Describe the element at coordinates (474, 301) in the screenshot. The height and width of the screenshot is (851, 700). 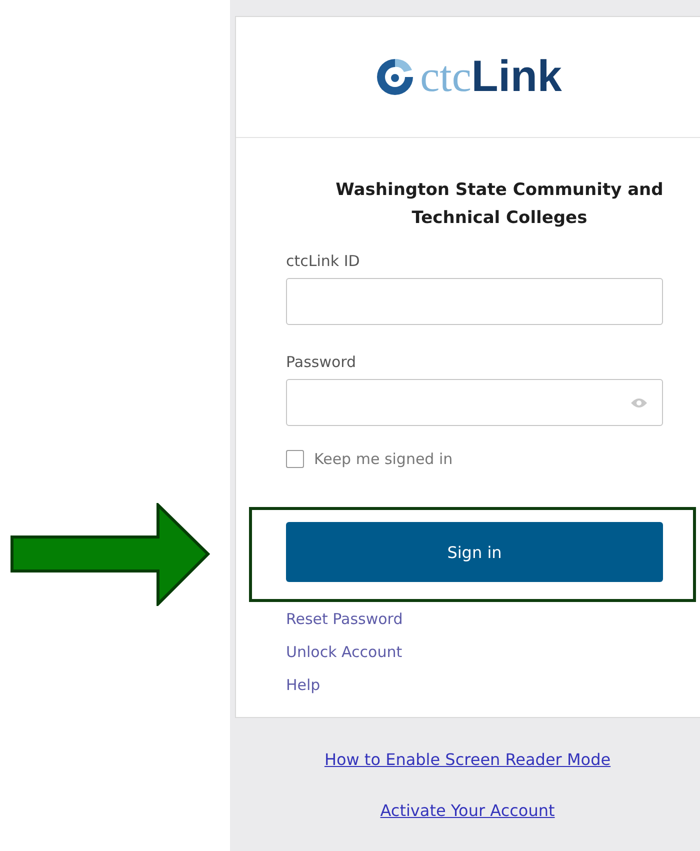
I see `id-field` at that location.